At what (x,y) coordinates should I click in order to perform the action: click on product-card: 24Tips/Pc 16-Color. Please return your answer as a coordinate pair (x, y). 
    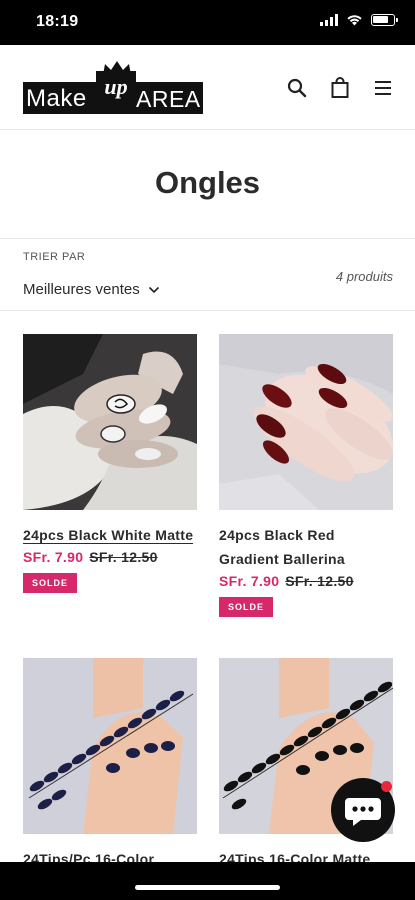
    Looking at the image, I should click on (110, 764).